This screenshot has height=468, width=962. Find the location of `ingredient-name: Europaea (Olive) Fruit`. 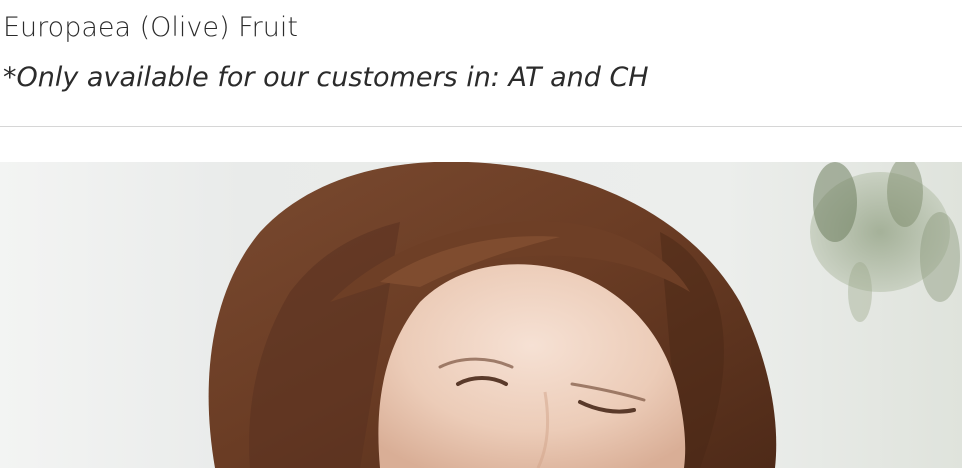

ingredient-name: Europaea (Olive) Fruit is located at coordinates (150, 27).